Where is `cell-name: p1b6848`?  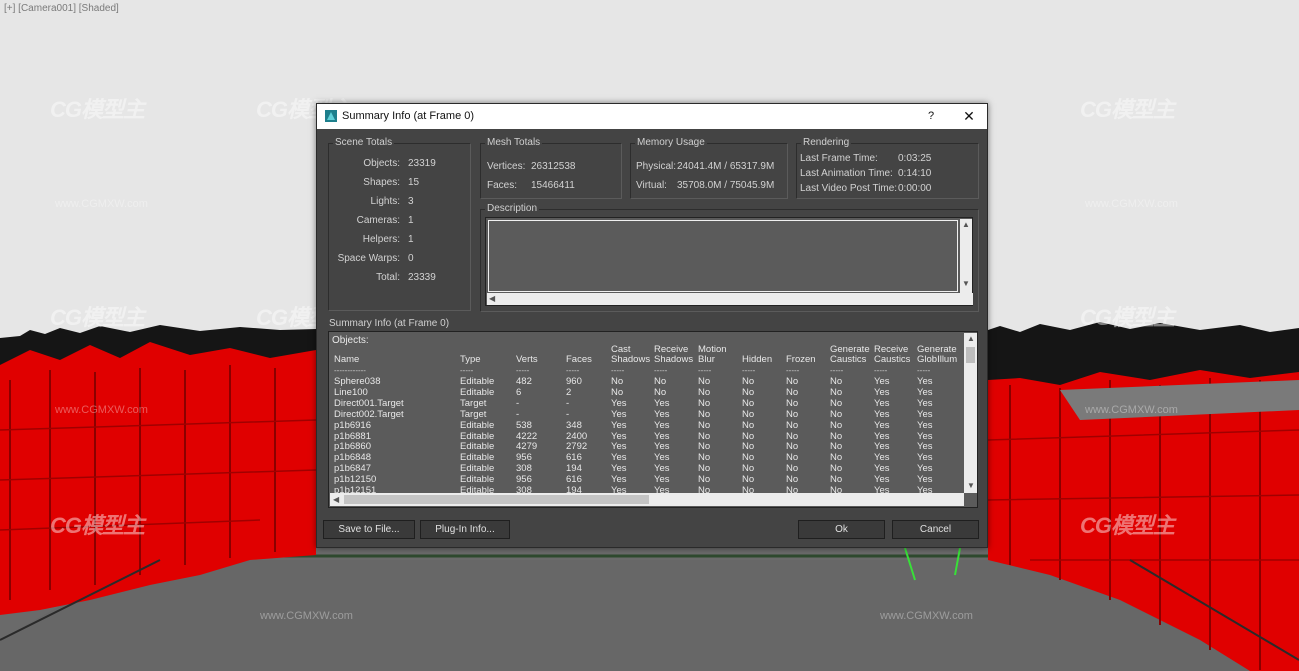
cell-name: p1b6848 is located at coordinates (352, 458).